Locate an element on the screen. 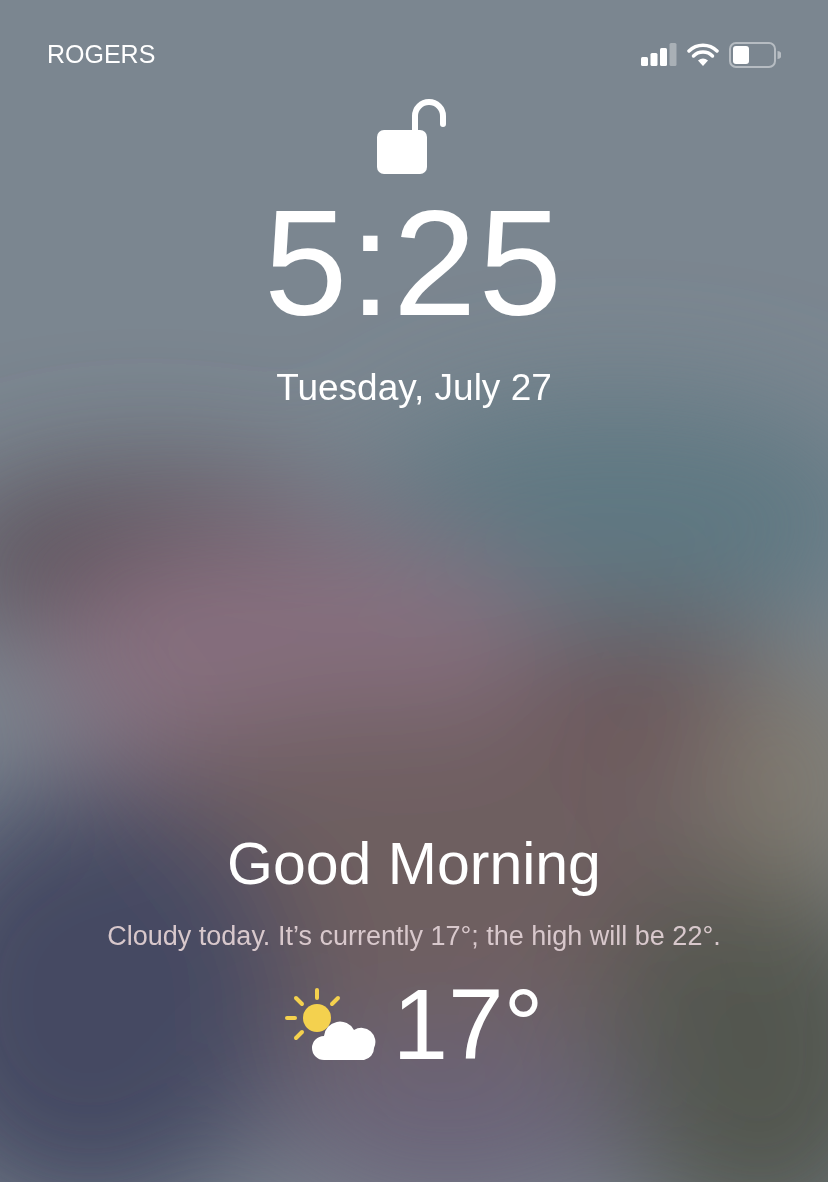 The height and width of the screenshot is (1182, 828). temperature-reading: 17° is located at coordinates (468, 1024).